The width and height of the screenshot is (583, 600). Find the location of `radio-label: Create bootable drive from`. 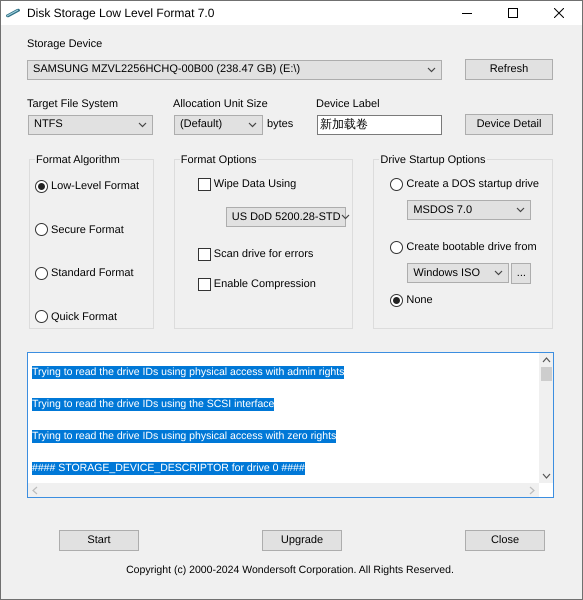

radio-label: Create bootable drive from is located at coordinates (471, 247).